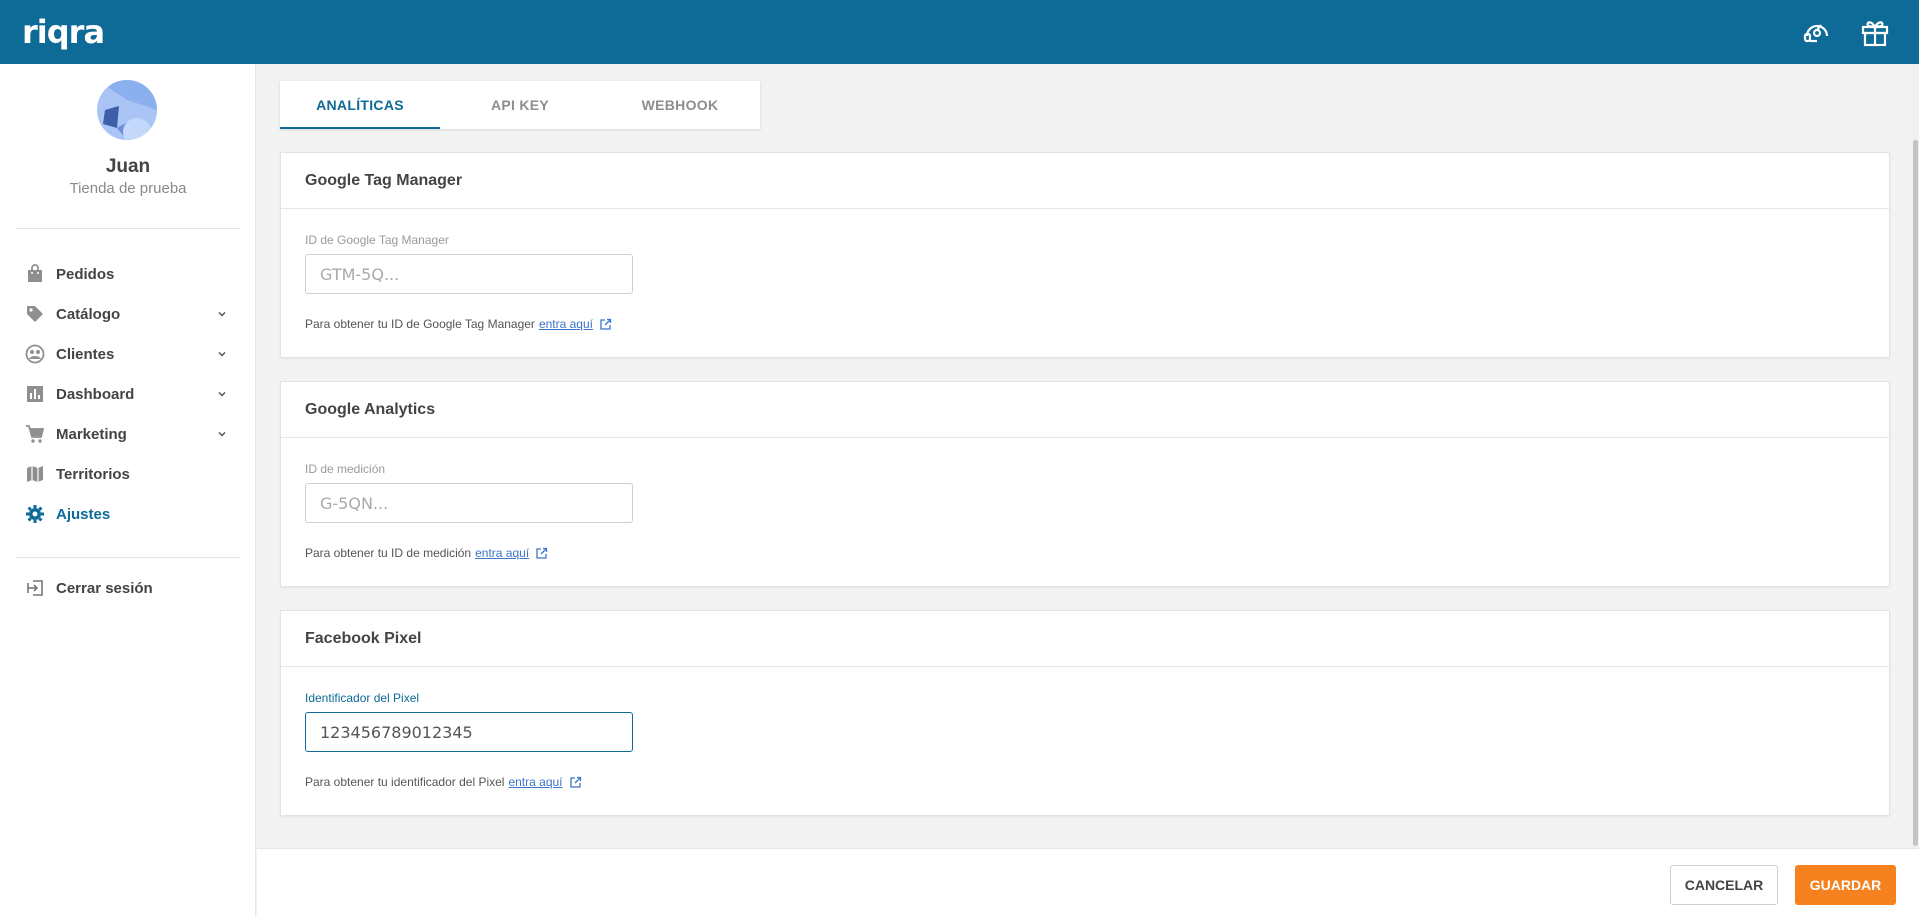 This screenshot has height=916, width=1919. What do you see at coordinates (104, 588) in the screenshot?
I see `logout-label: Cerrar sesión` at bounding box center [104, 588].